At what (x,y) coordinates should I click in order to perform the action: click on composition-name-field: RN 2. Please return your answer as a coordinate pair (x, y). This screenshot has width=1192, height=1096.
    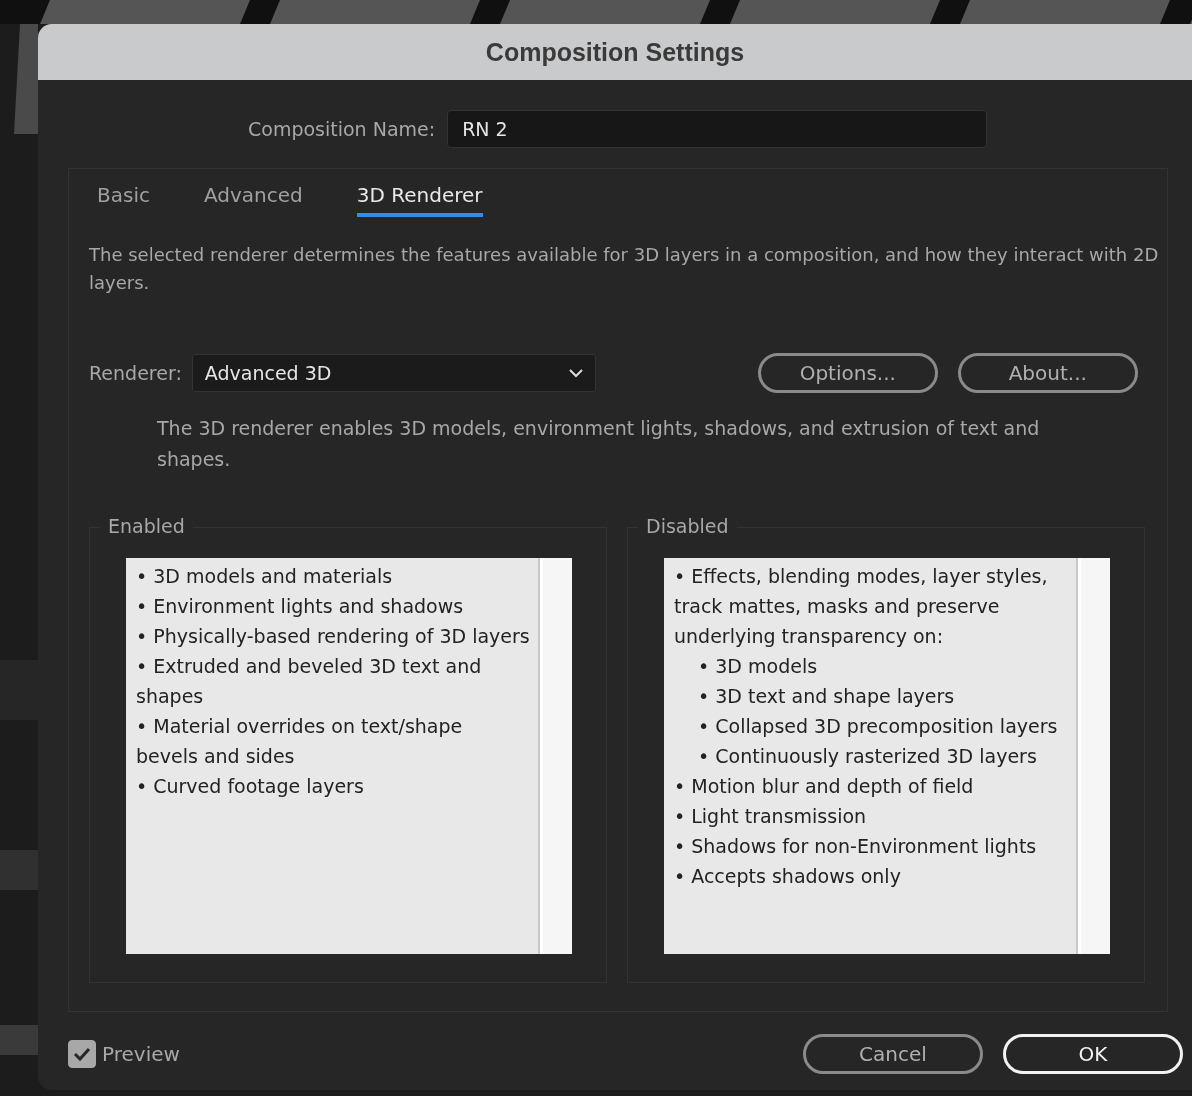
    Looking at the image, I should click on (717, 129).